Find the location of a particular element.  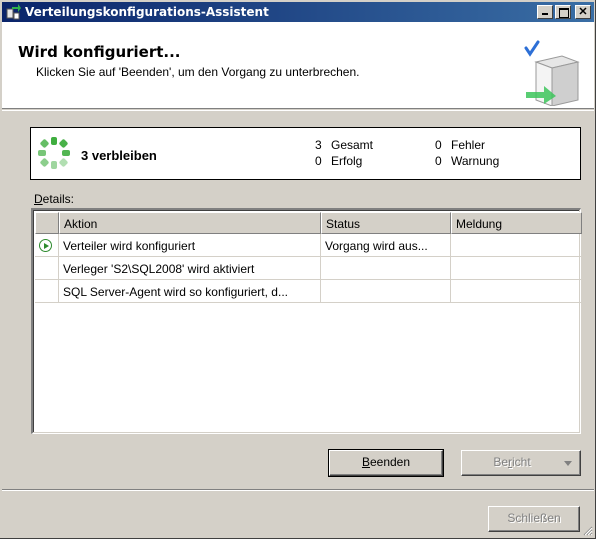

stat-errors: 0 Fehler is located at coordinates (460, 145).